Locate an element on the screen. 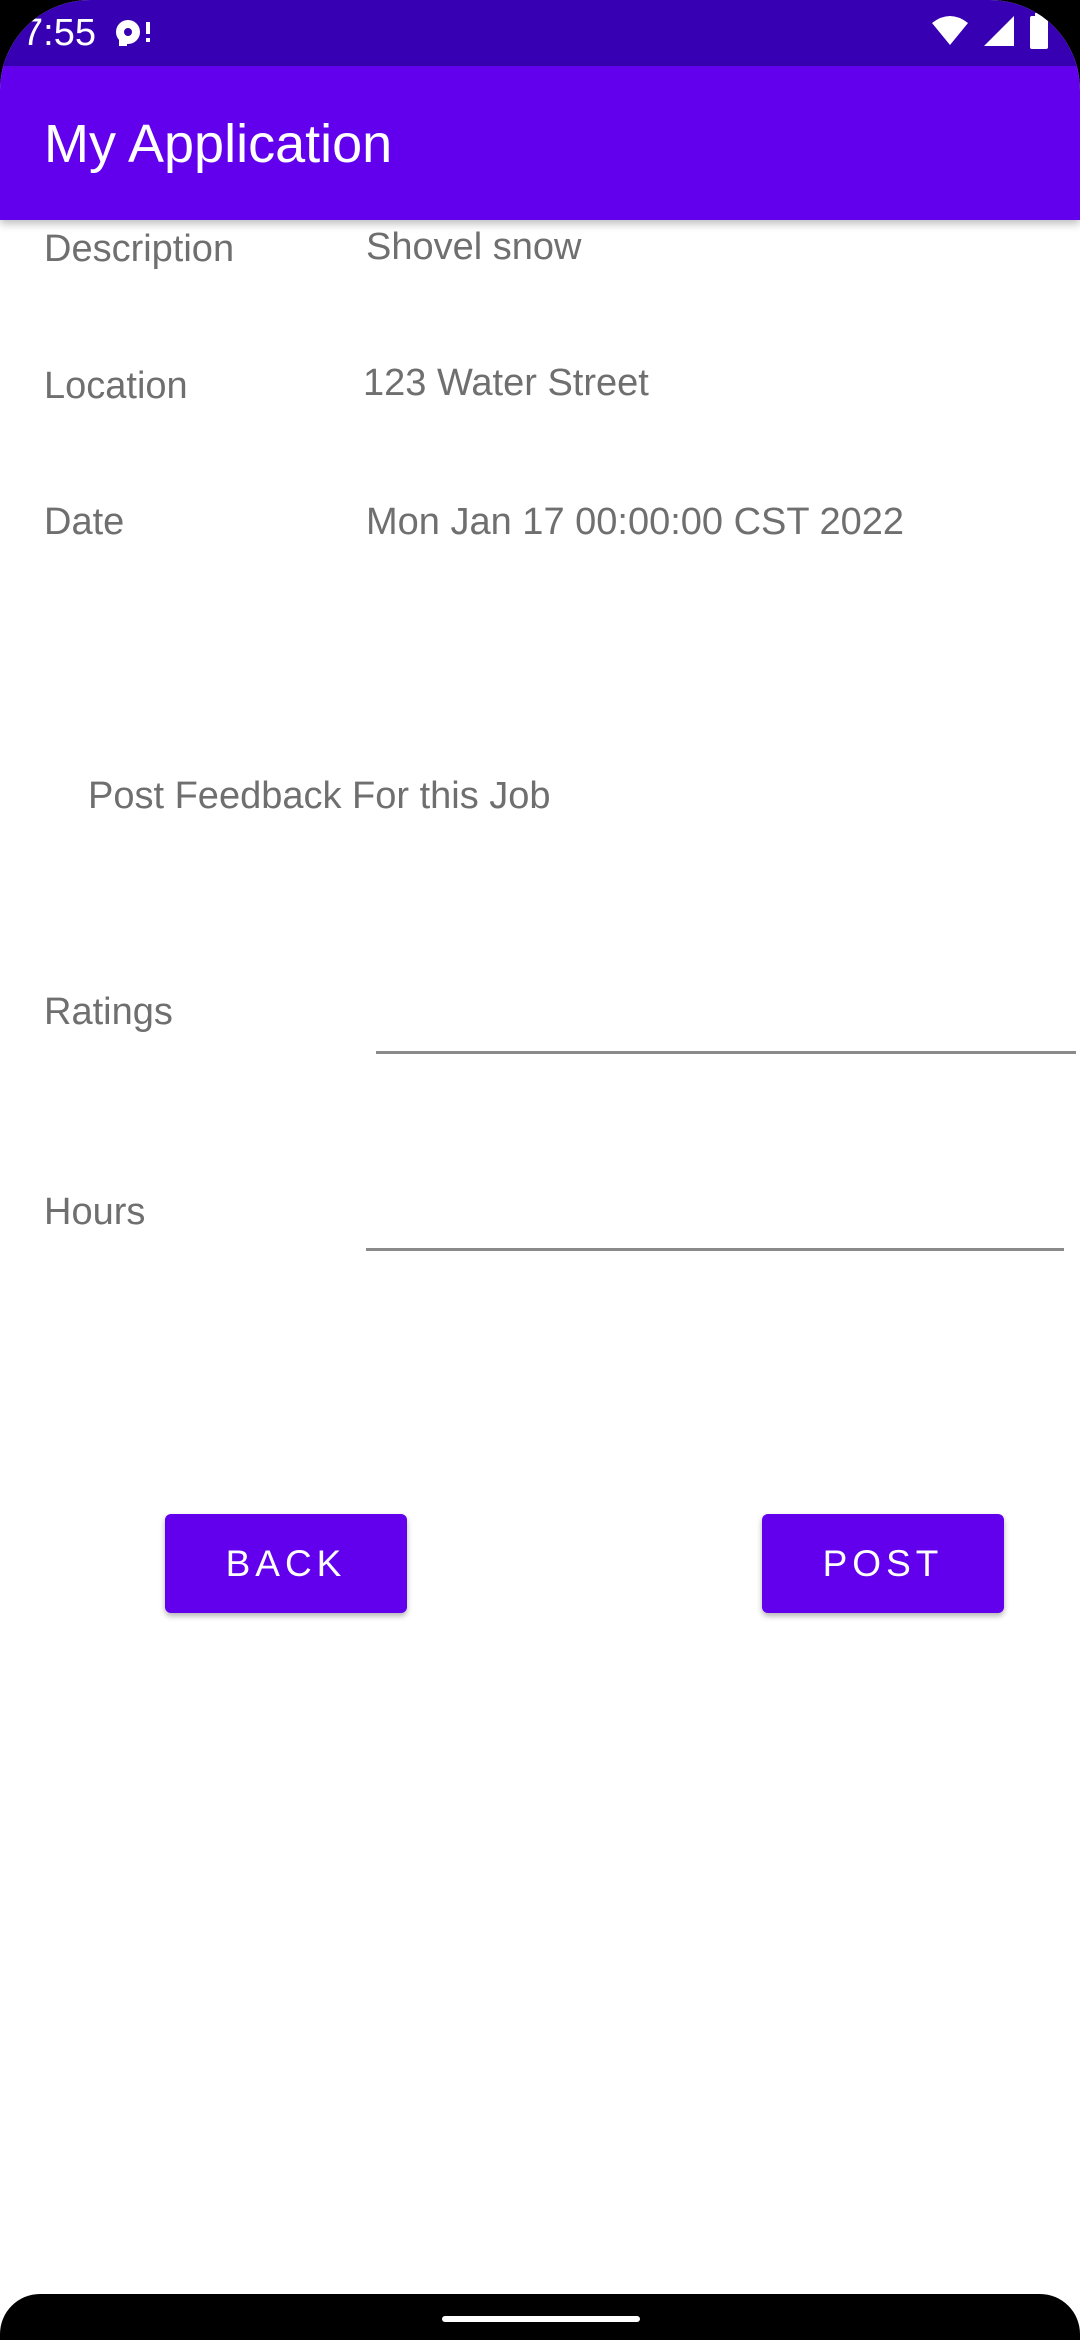 This screenshot has height=2340, width=1080. description-value: Shovel snow is located at coordinates (474, 247).